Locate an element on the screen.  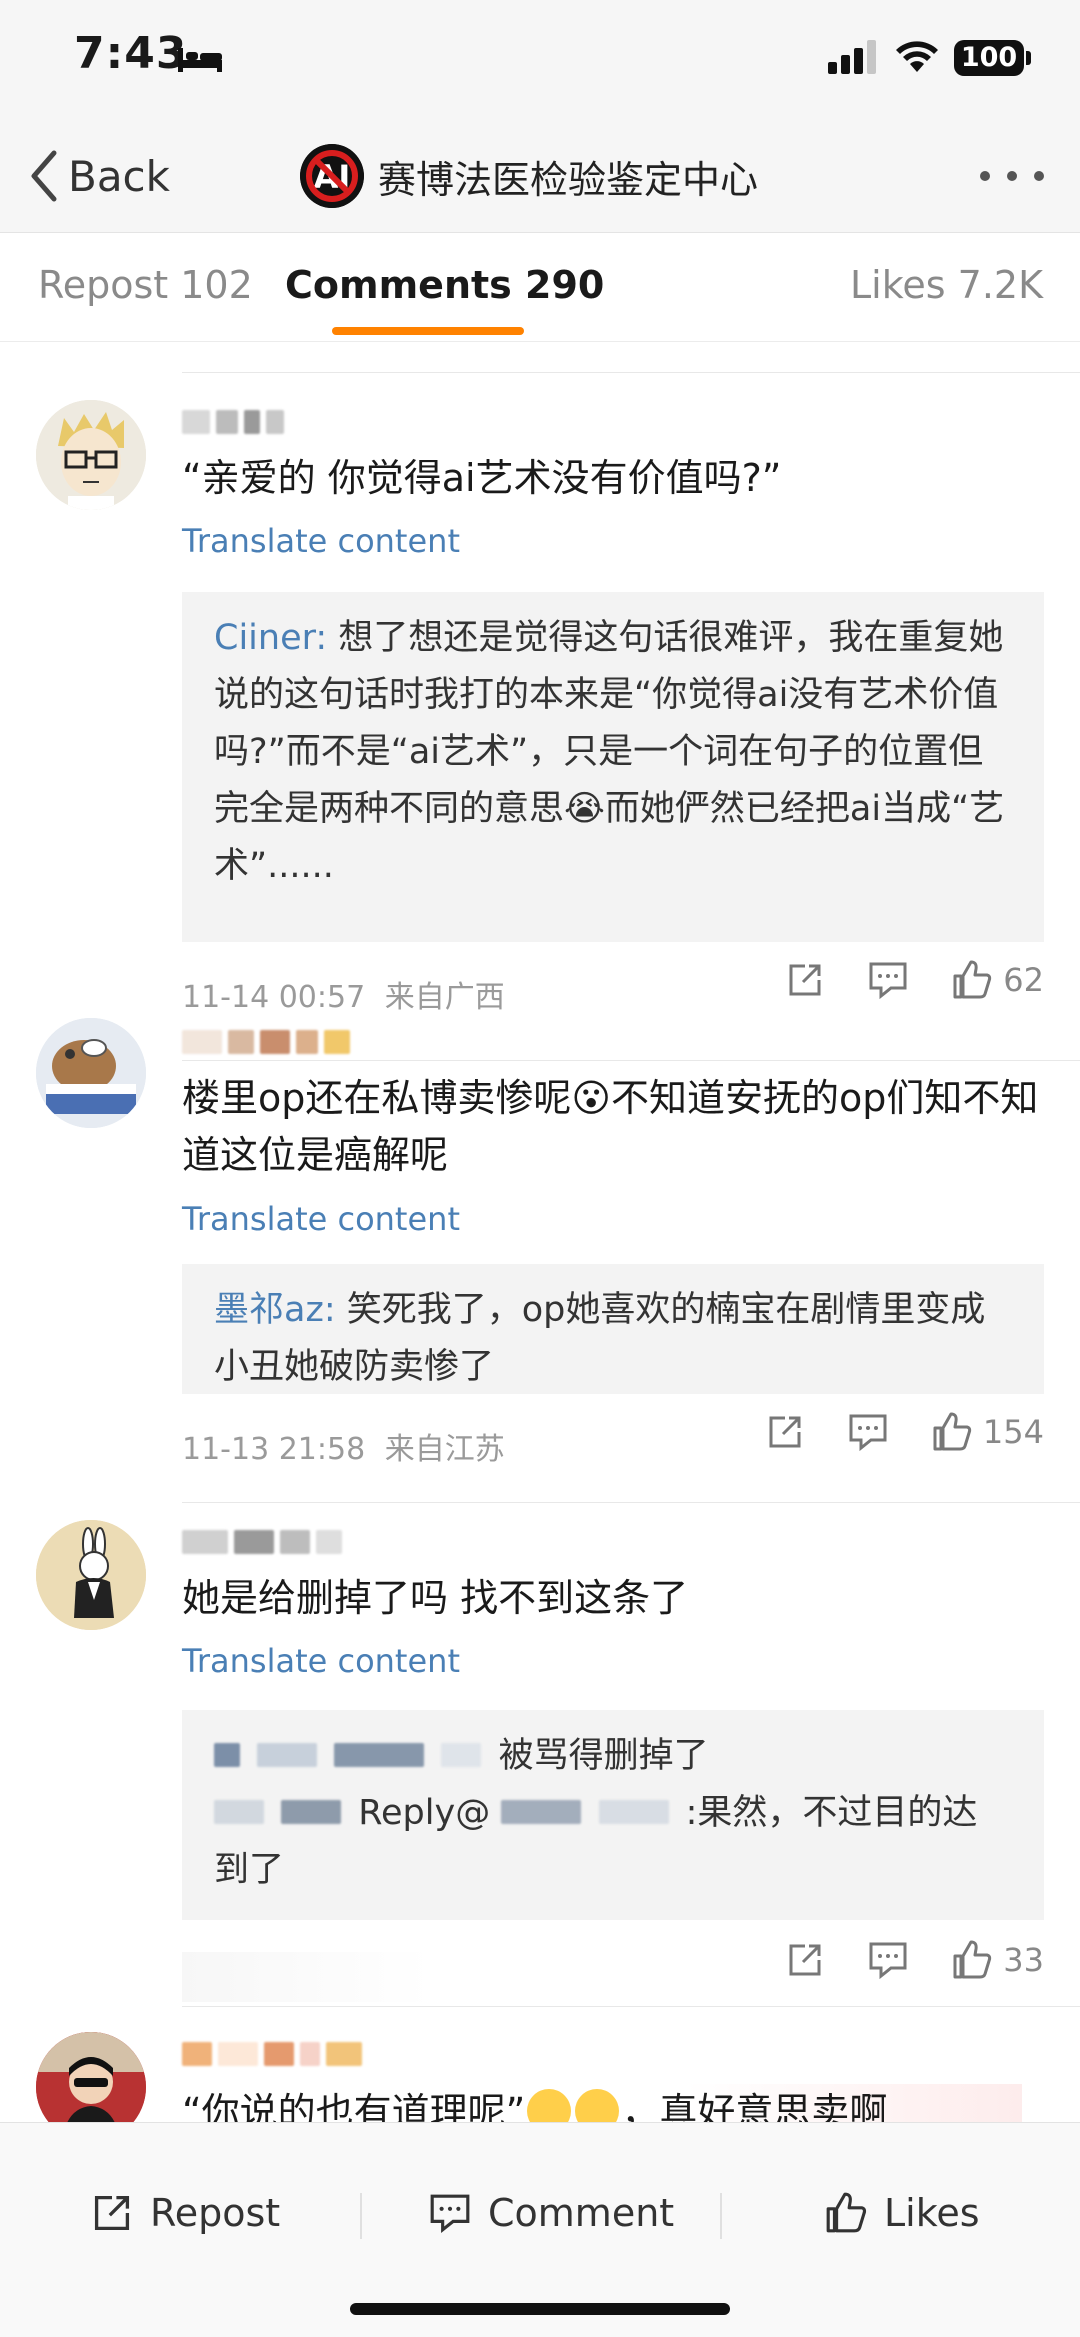
back-label: Back is located at coordinates (119, 176).